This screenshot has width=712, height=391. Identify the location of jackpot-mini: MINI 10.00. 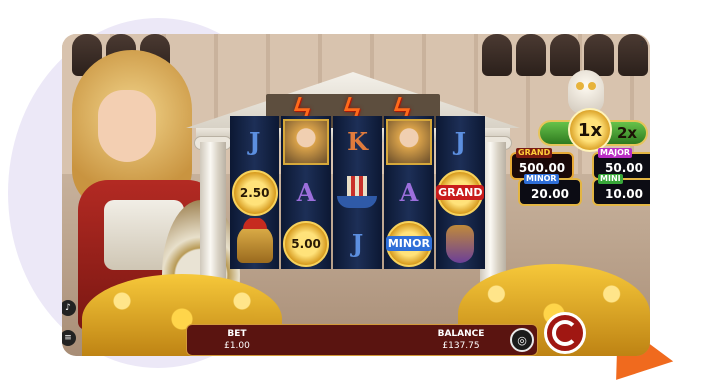
(621, 190).